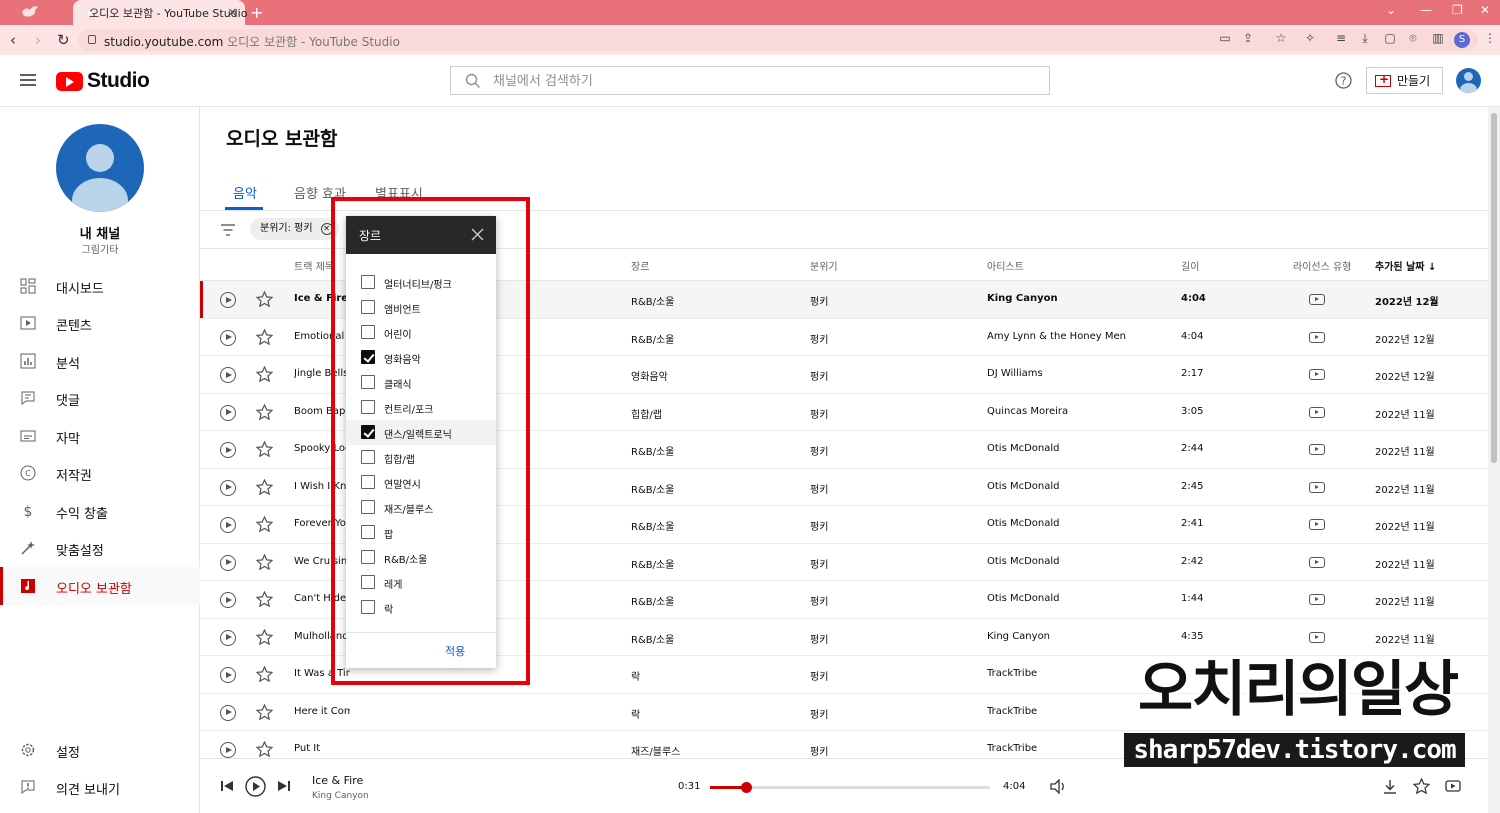 The height and width of the screenshot is (813, 1500). What do you see at coordinates (1343, 80) in the screenshot?
I see `help-icon: ?` at bounding box center [1343, 80].